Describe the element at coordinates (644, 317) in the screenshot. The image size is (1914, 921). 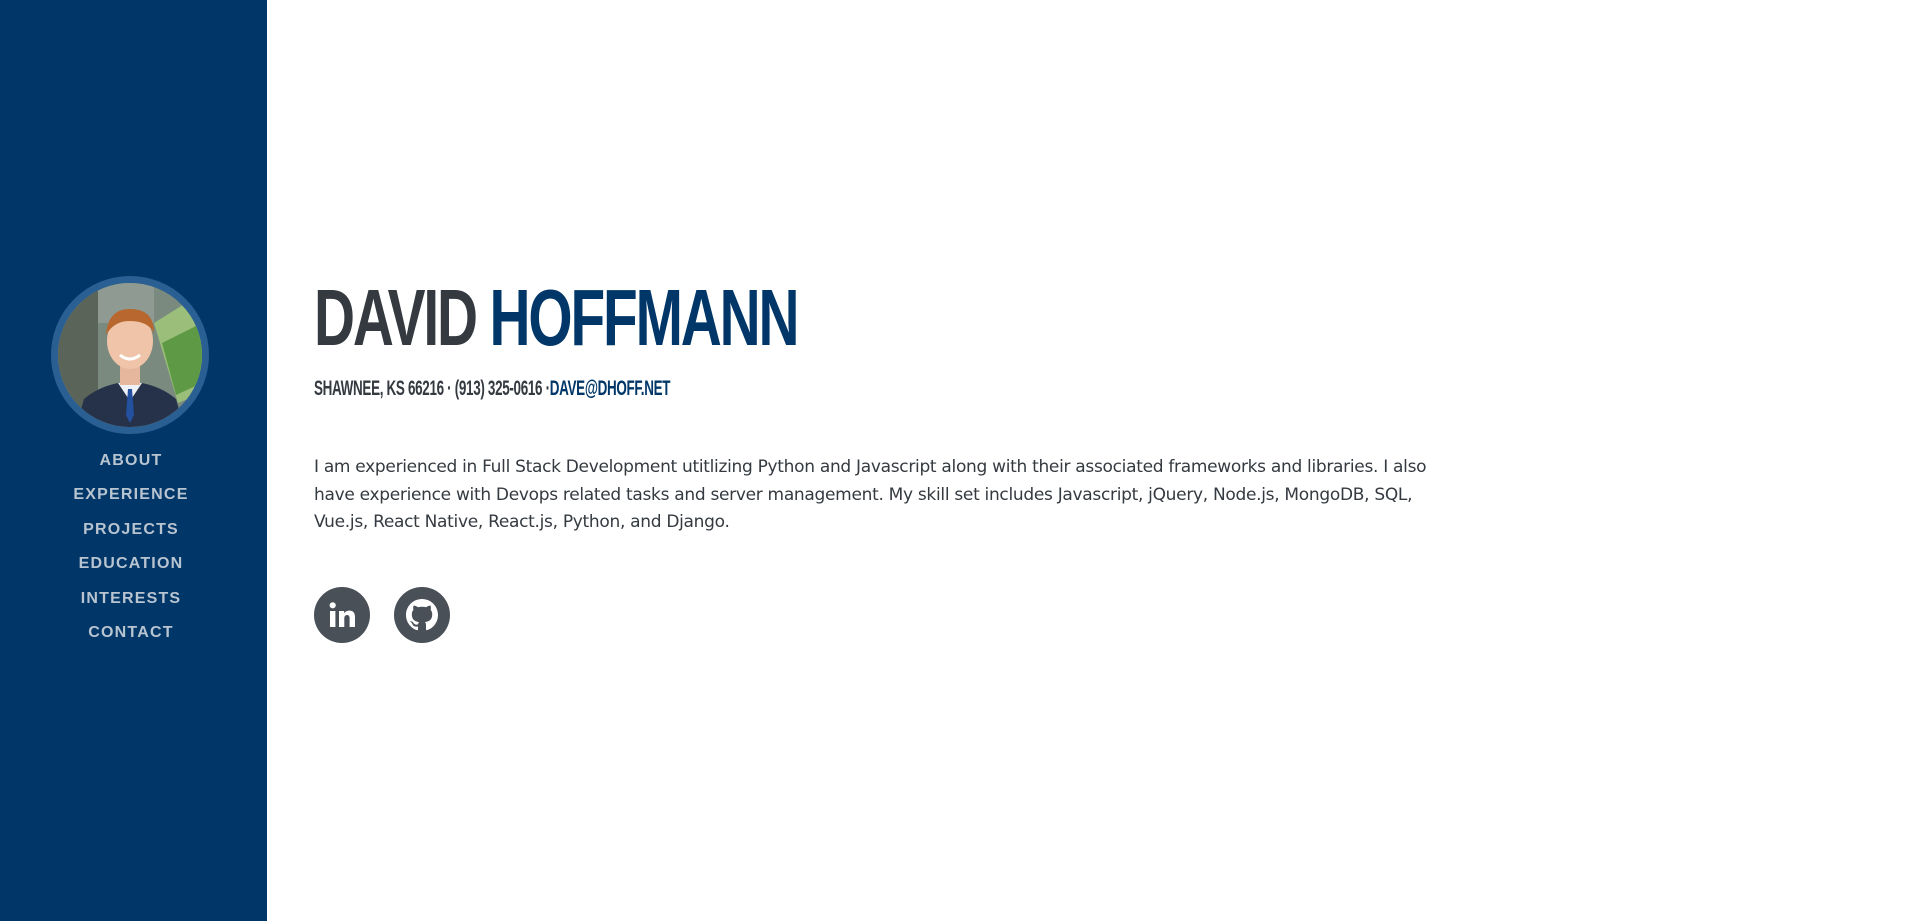
I see `last-name: HOFFMANN` at that location.